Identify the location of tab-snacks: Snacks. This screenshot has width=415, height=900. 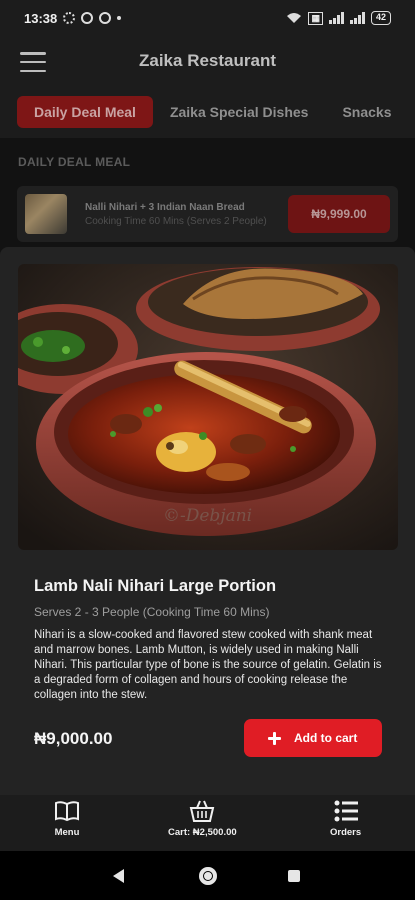
(366, 112).